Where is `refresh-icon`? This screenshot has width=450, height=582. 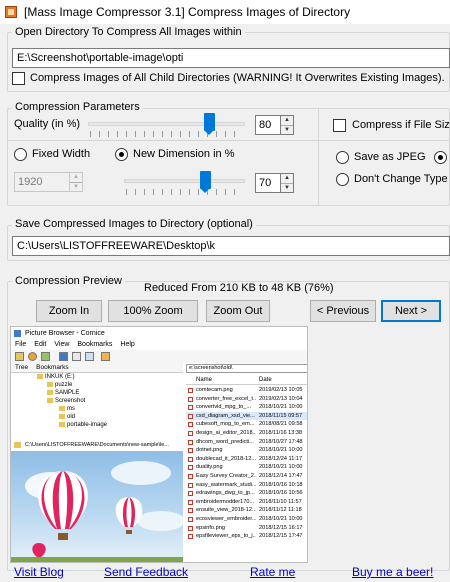
refresh-icon is located at coordinates (32, 356).